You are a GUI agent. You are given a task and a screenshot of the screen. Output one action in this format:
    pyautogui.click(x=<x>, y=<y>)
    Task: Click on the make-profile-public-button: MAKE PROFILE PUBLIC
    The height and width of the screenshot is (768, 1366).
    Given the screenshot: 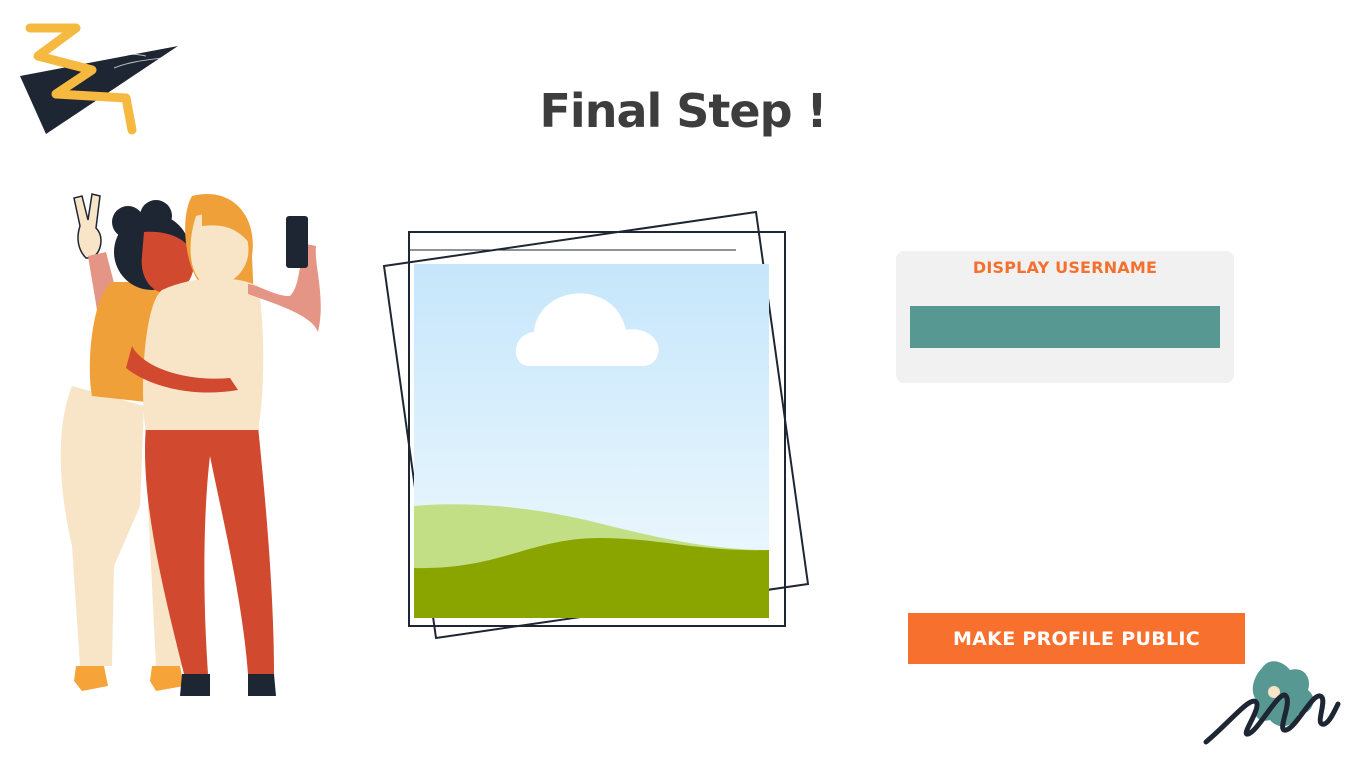 What is the action you would take?
    pyautogui.click(x=1076, y=638)
    